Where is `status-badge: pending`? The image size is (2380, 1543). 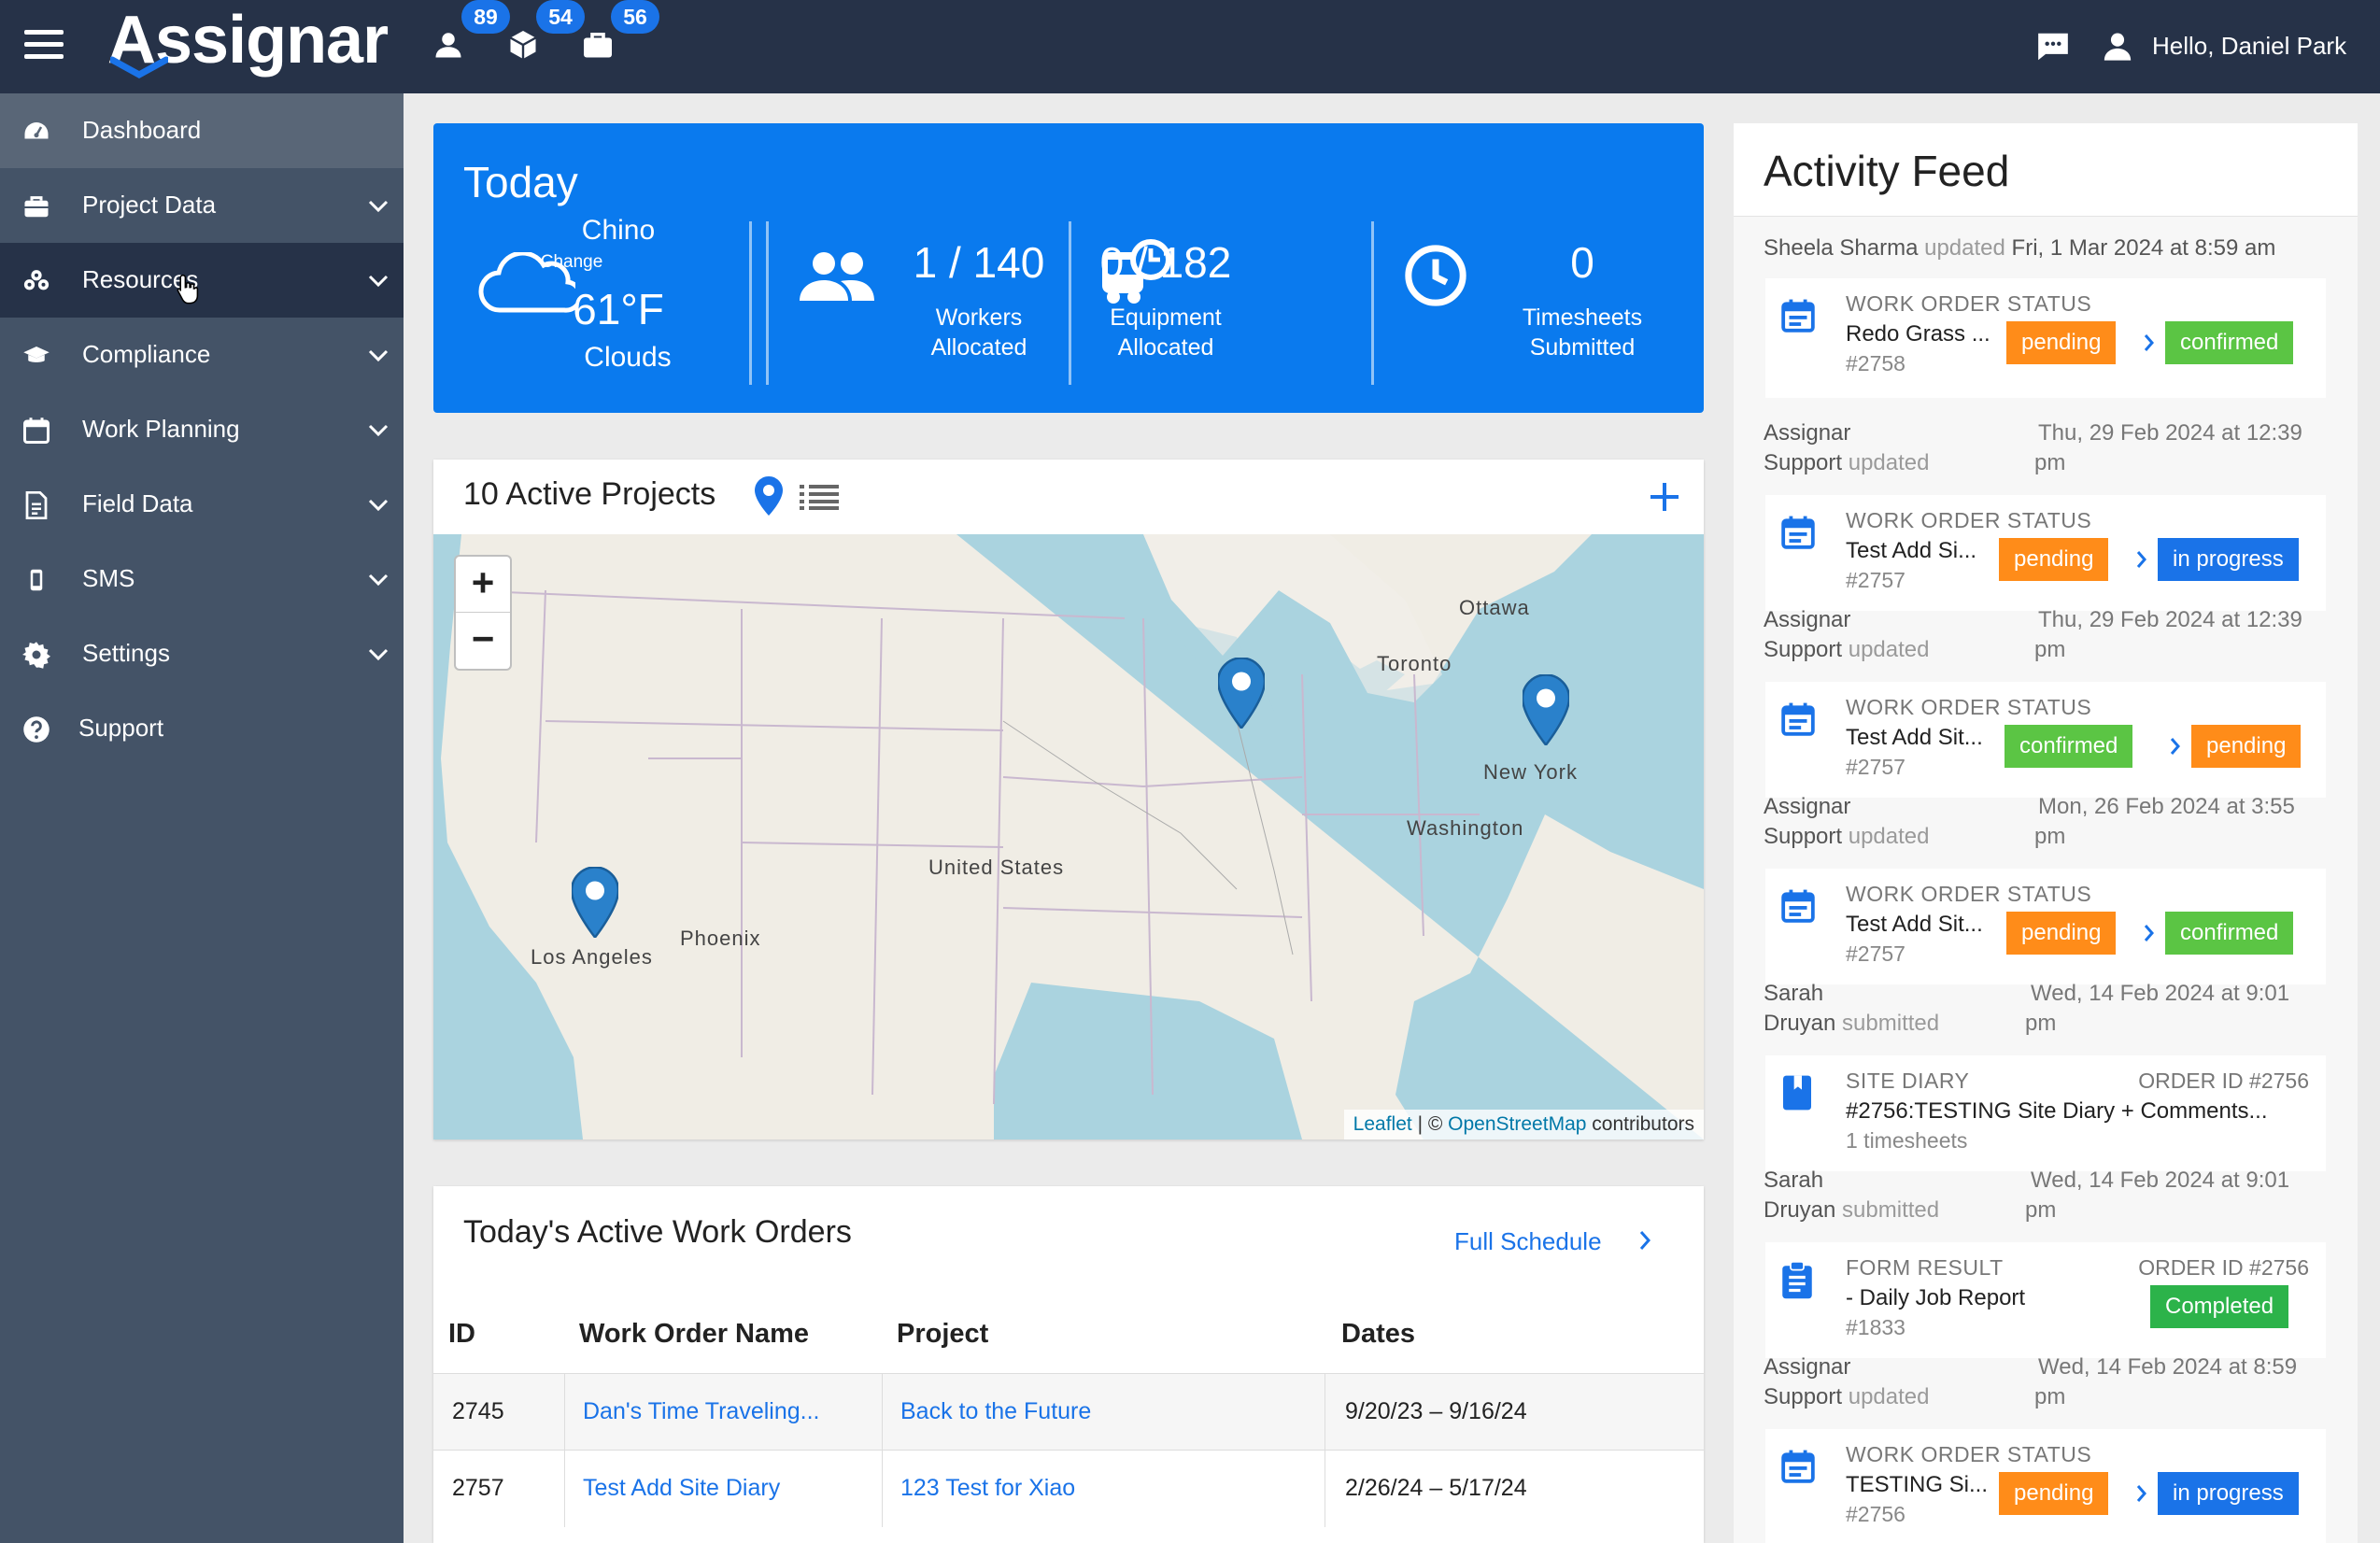
status-badge: pending is located at coordinates (2054, 559).